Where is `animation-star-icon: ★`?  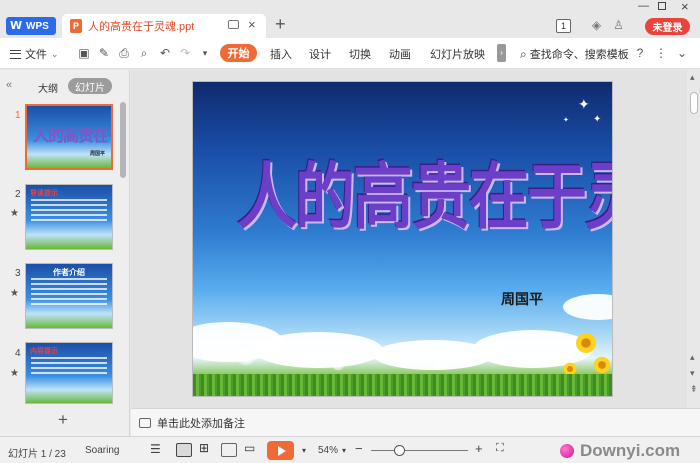 animation-star-icon: ★ is located at coordinates (14, 213).